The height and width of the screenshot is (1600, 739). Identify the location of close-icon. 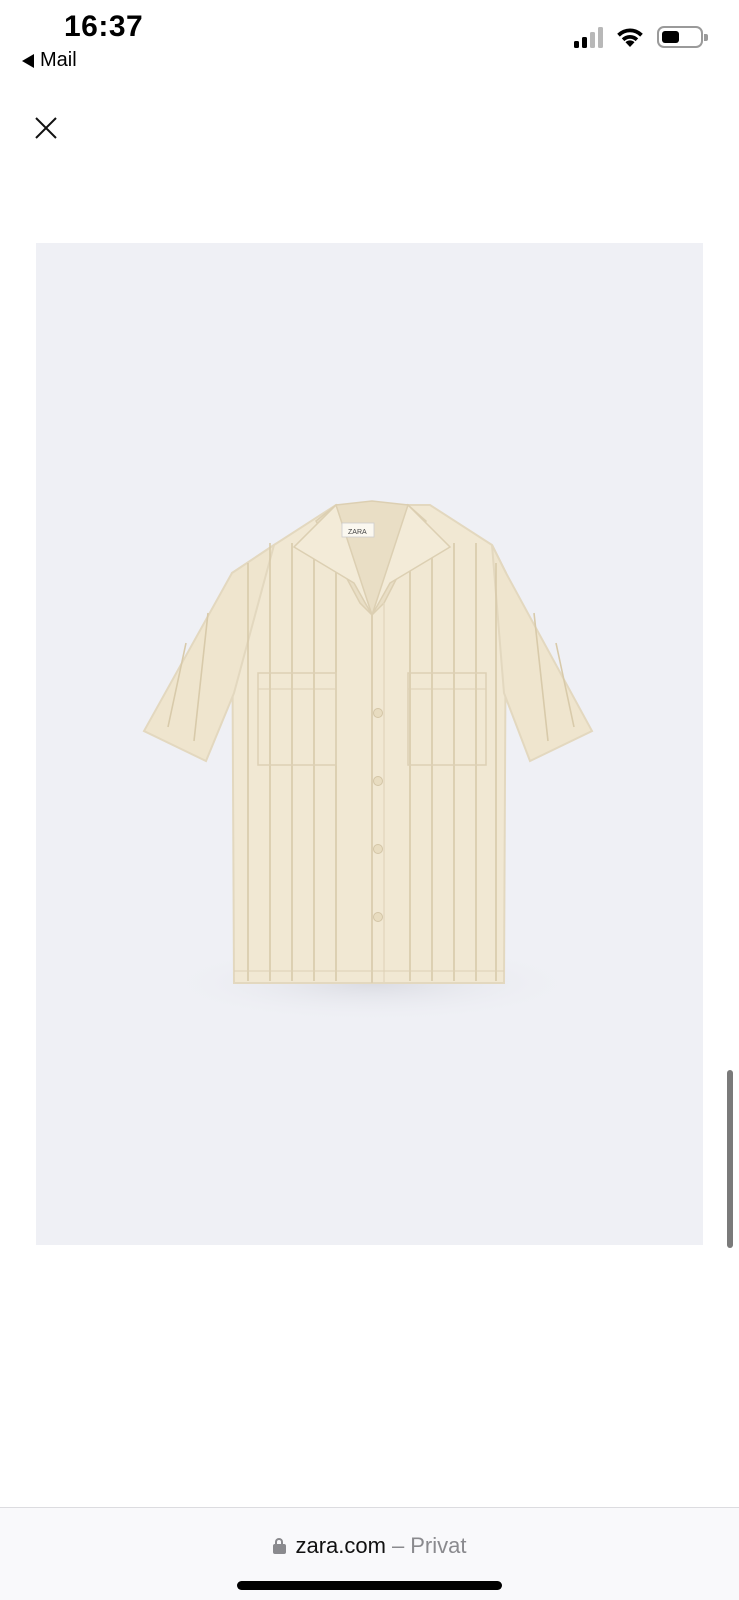
(46, 128).